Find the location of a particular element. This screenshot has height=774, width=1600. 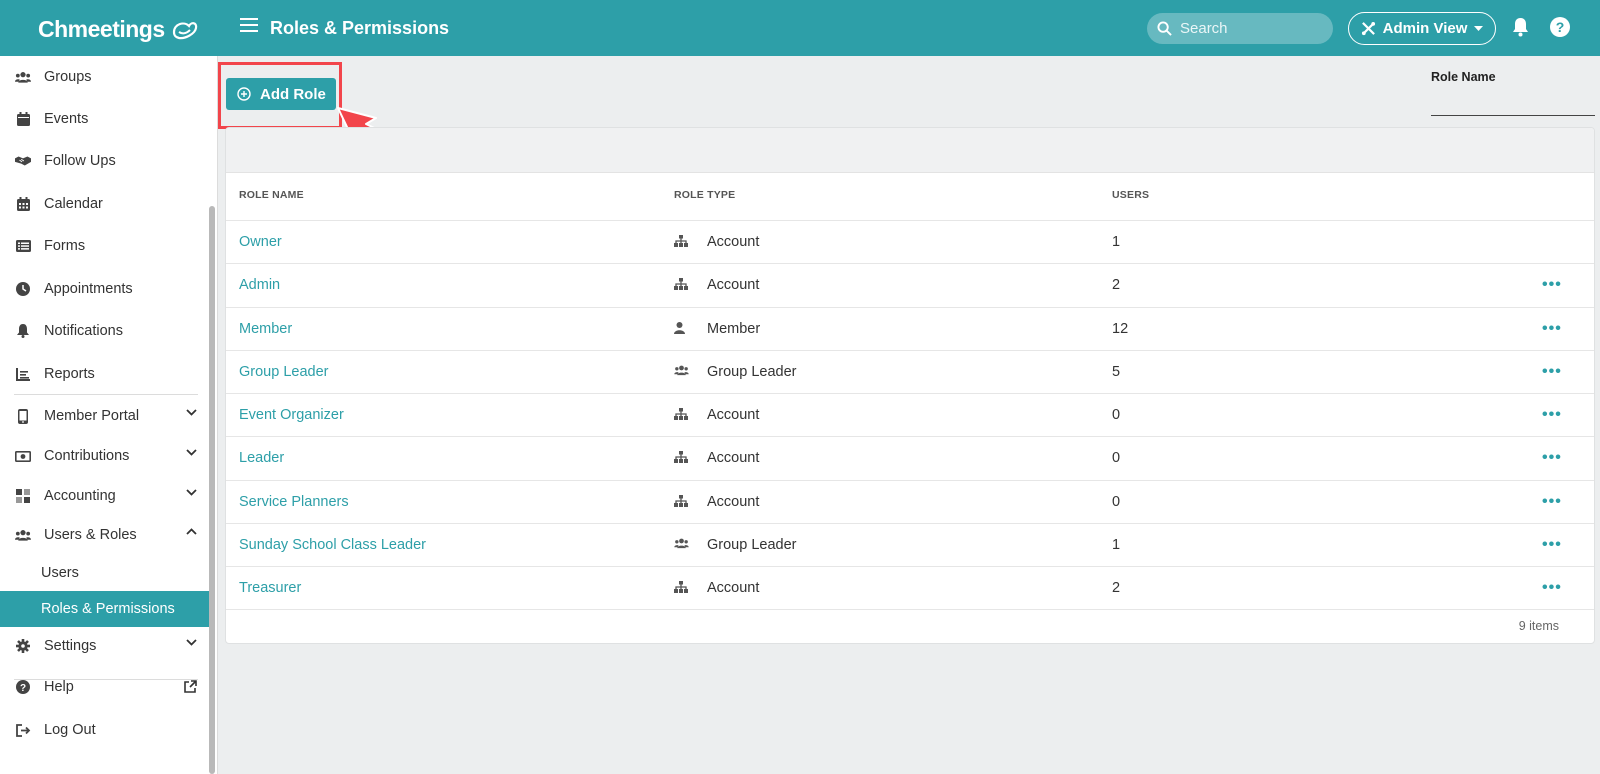

user-count: 1 is located at coordinates (1116, 545).